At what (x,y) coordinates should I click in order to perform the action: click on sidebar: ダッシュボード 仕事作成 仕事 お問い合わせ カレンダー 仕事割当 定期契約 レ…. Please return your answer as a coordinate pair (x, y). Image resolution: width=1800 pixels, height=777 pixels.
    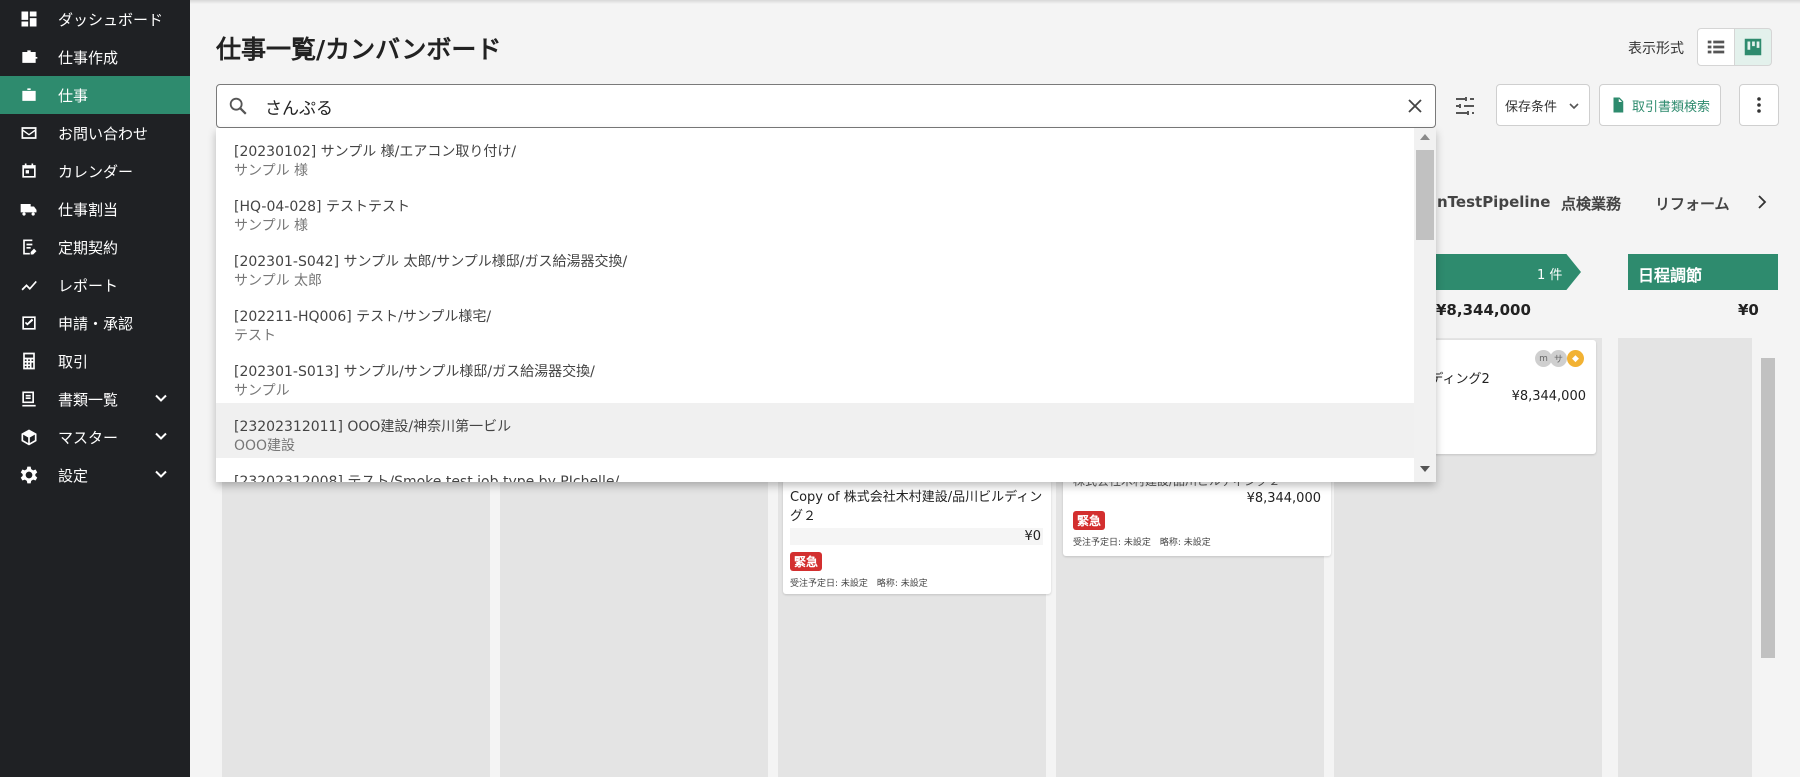
    Looking at the image, I should click on (95, 388).